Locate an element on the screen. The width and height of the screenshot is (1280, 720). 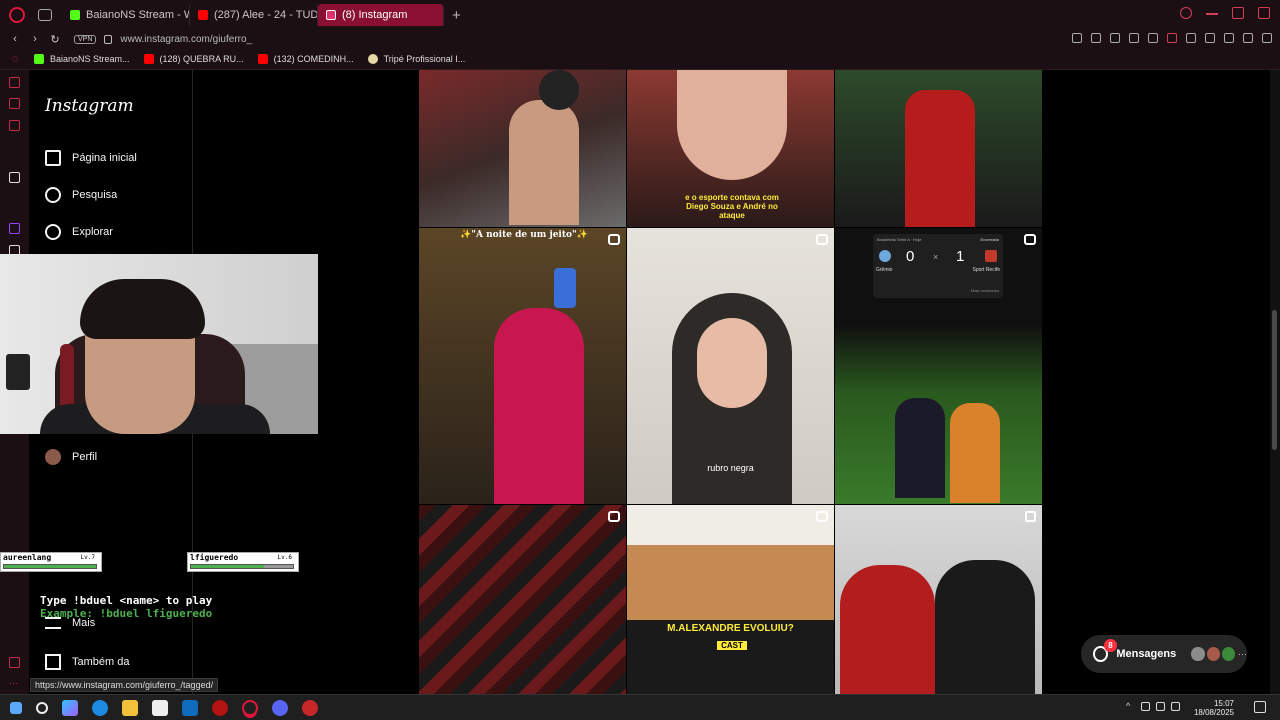
volume-icon is located at coordinates (1175, 706).